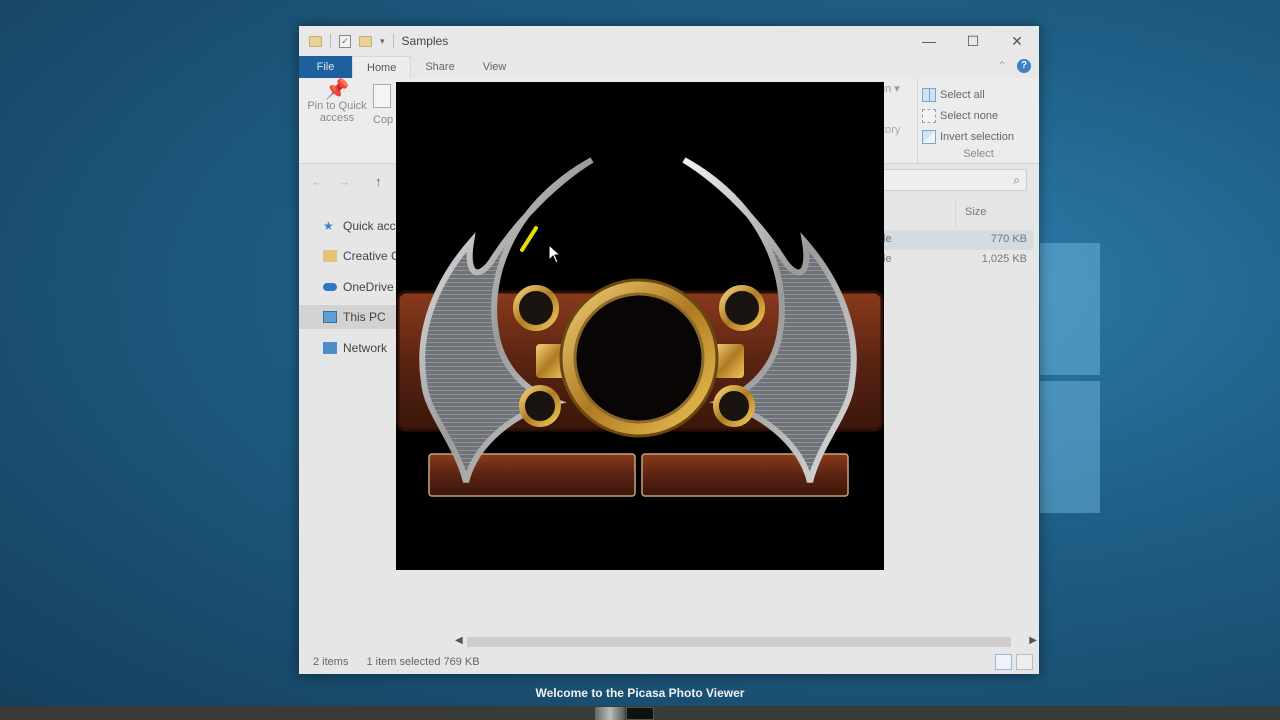 This screenshot has width=1280, height=720. Describe the element at coordinates (330, 348) in the screenshot. I see `network-icon` at that location.